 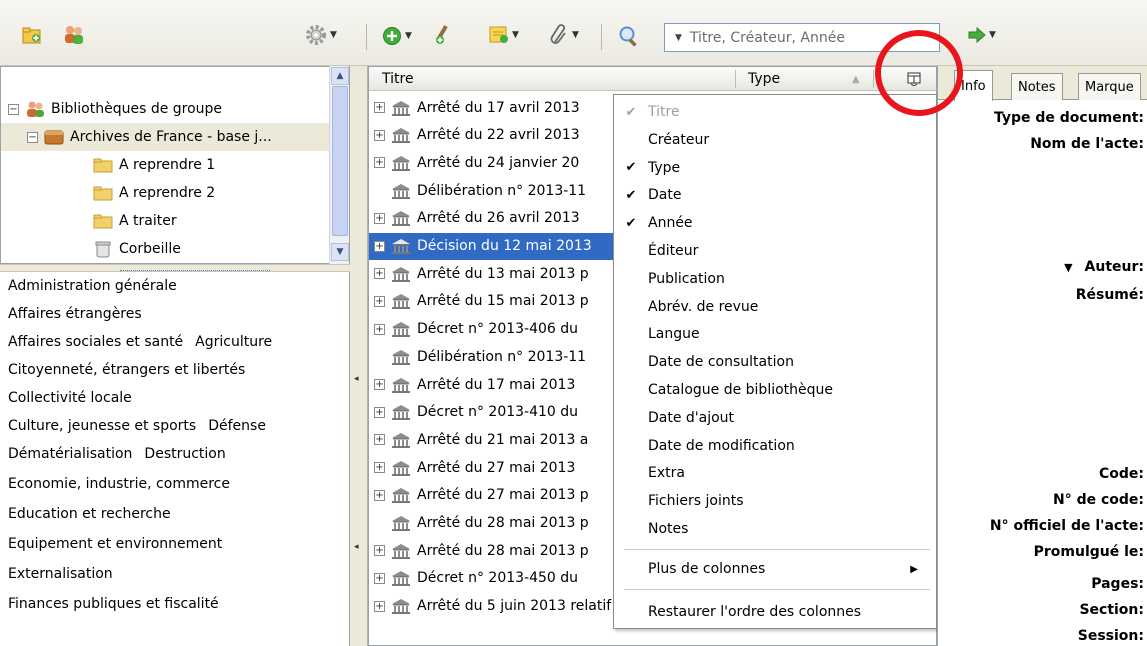 What do you see at coordinates (154, 193) in the screenshot?
I see `collection-folder: A reprendre 2` at bounding box center [154, 193].